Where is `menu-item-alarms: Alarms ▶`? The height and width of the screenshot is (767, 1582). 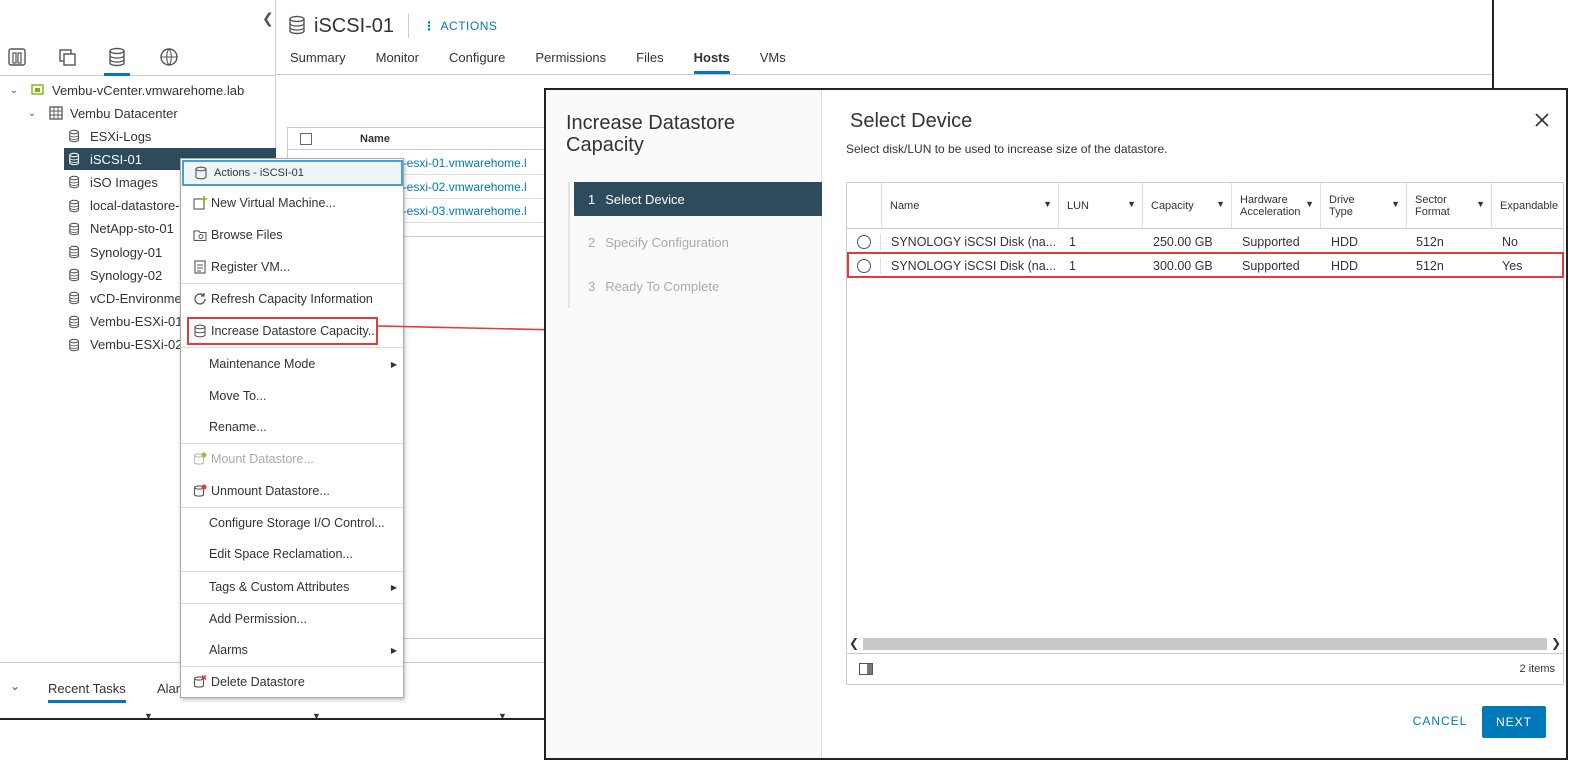
menu-item-alarms: Alarms ▶ is located at coordinates (292, 650).